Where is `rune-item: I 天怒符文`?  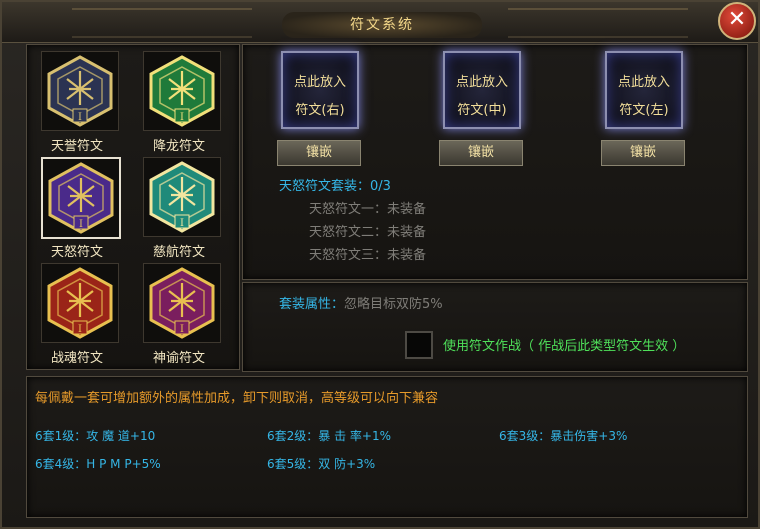 rune-item: I 天怒符文 is located at coordinates (77, 208).